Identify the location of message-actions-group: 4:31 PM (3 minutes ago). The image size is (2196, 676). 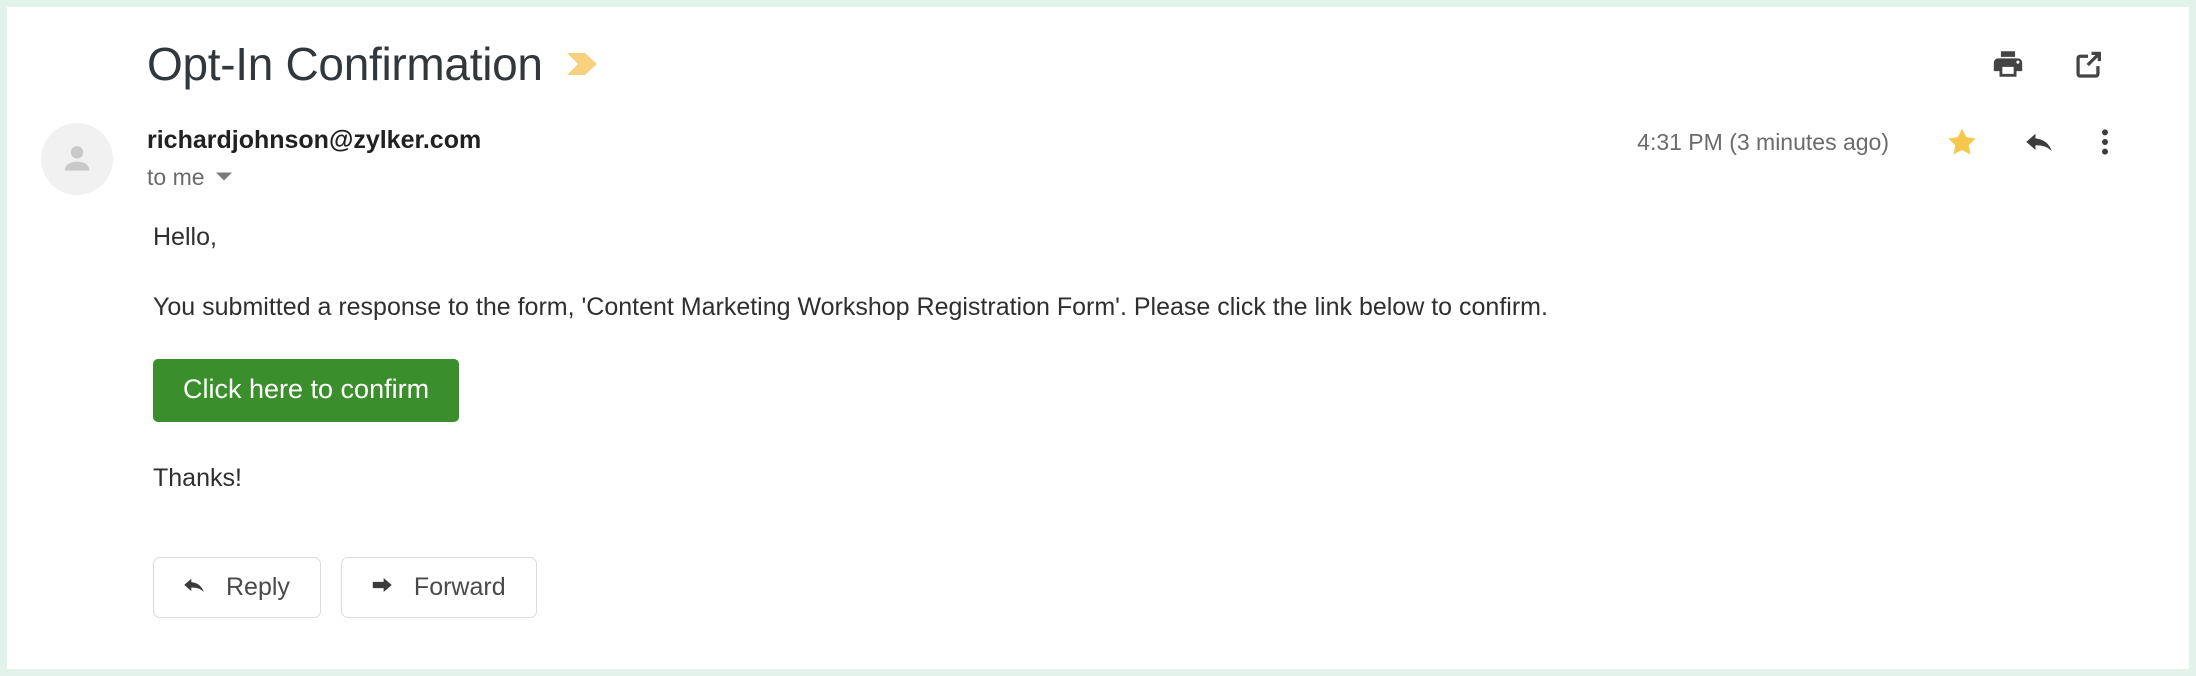
(1874, 139).